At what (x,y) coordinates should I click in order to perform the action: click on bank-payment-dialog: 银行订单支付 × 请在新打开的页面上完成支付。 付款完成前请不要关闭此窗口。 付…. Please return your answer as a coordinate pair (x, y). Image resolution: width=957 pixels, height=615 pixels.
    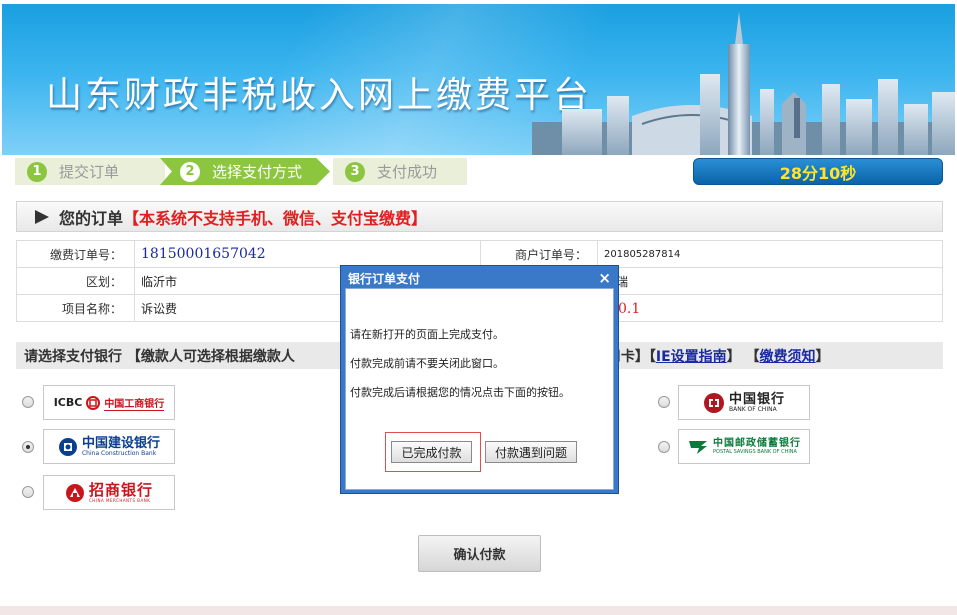
    Looking at the image, I should click on (479, 379).